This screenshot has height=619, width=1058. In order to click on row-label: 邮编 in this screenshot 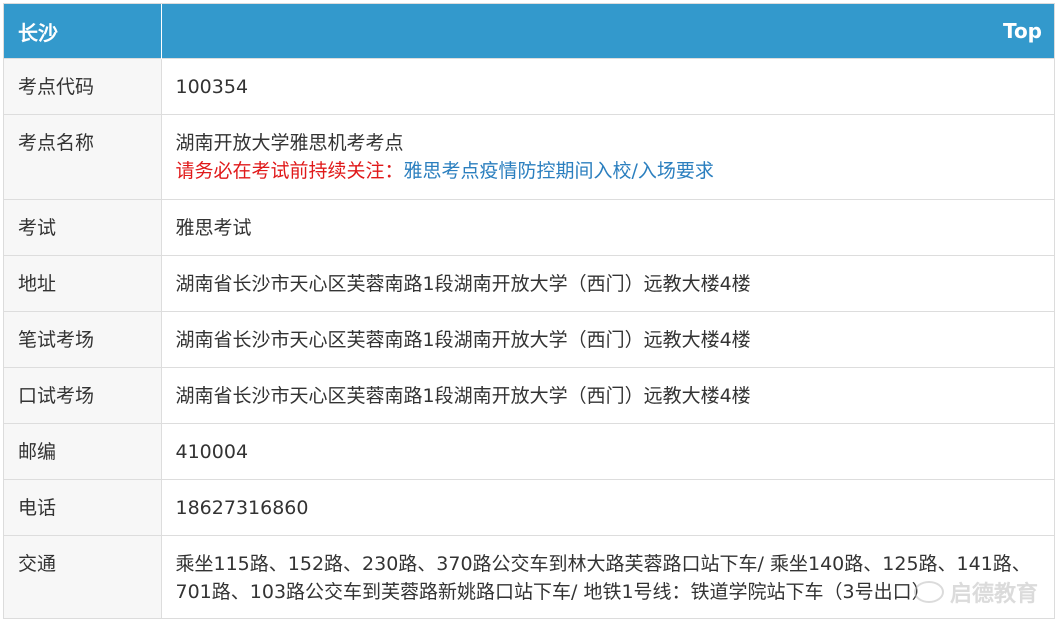, I will do `click(83, 451)`.